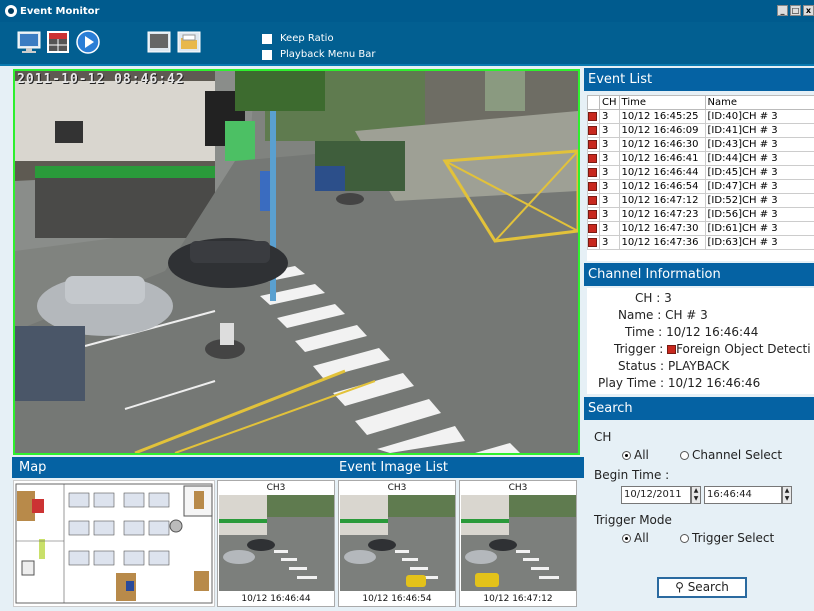 The image size is (814, 611). I want to click on info-trigger-row: Trigger : Foreign Object Detecti, so click(712, 349).